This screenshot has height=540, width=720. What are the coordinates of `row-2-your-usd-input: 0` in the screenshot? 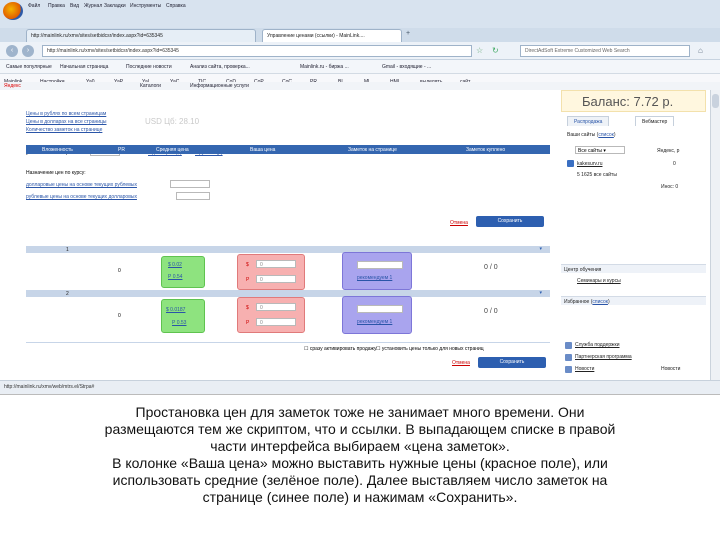 It's located at (276, 307).